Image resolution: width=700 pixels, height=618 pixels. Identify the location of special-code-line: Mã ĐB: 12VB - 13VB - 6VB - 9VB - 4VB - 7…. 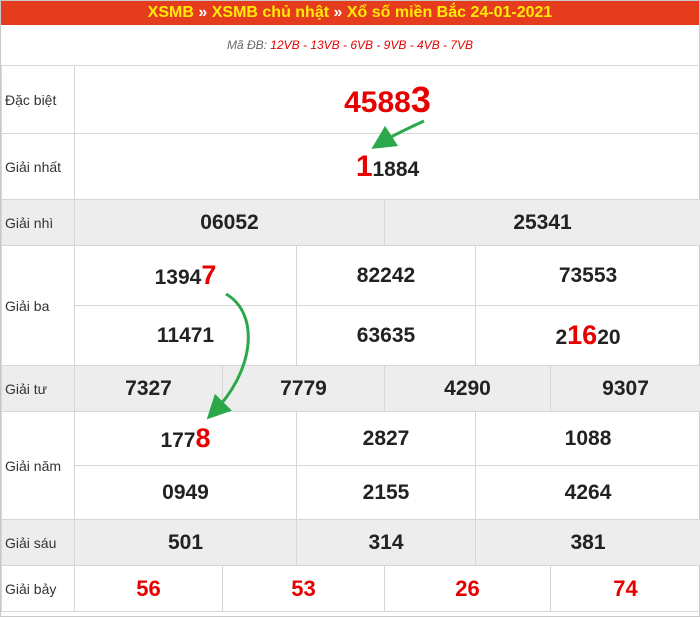
(350, 45).